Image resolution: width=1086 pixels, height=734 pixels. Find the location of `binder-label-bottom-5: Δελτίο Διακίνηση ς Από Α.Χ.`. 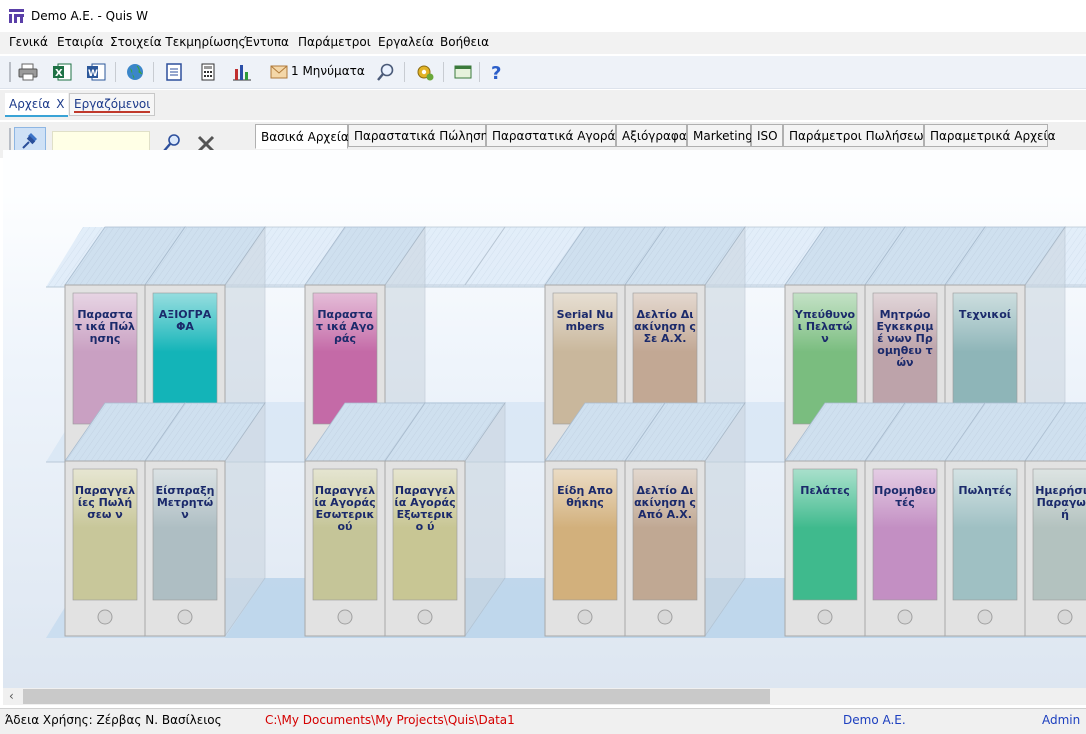

binder-label-bottom-5: Δελτίο Διακίνηση ς Από Α.Χ. is located at coordinates (665, 502).